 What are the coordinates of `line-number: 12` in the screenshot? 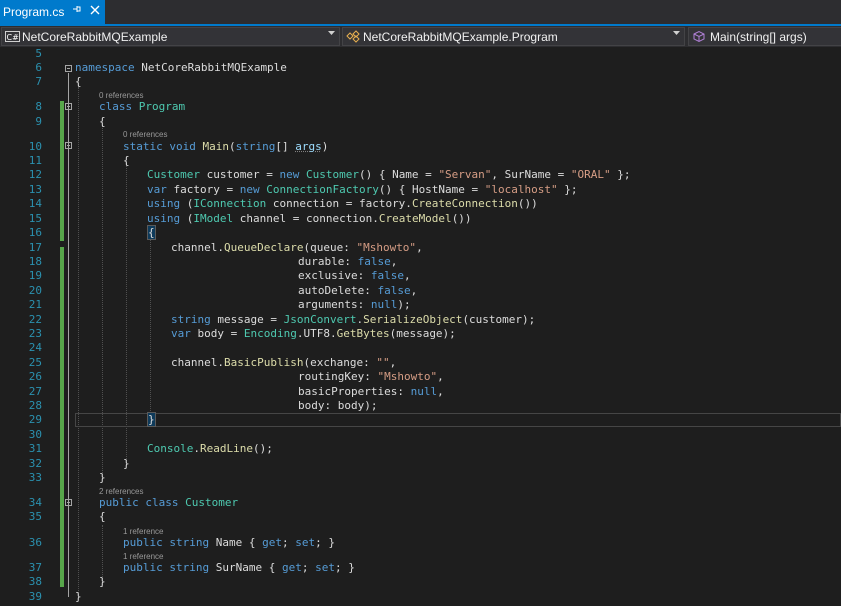 It's located at (35, 174).